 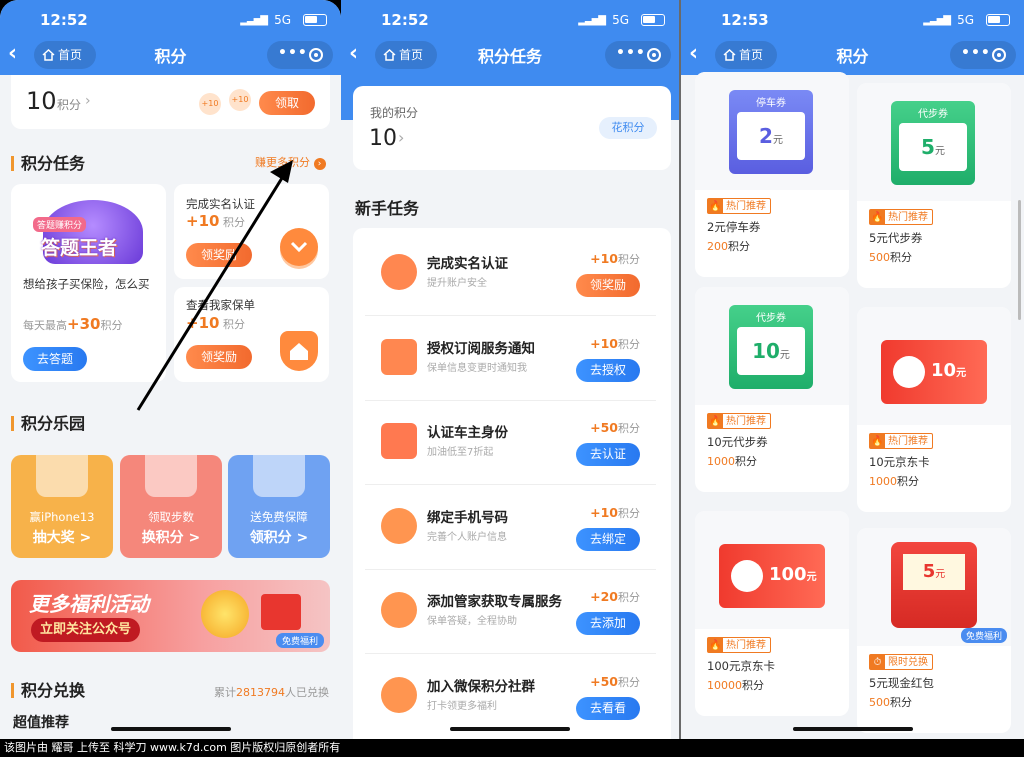 I want to click on task-points-num: +20, so click(x=604, y=596).